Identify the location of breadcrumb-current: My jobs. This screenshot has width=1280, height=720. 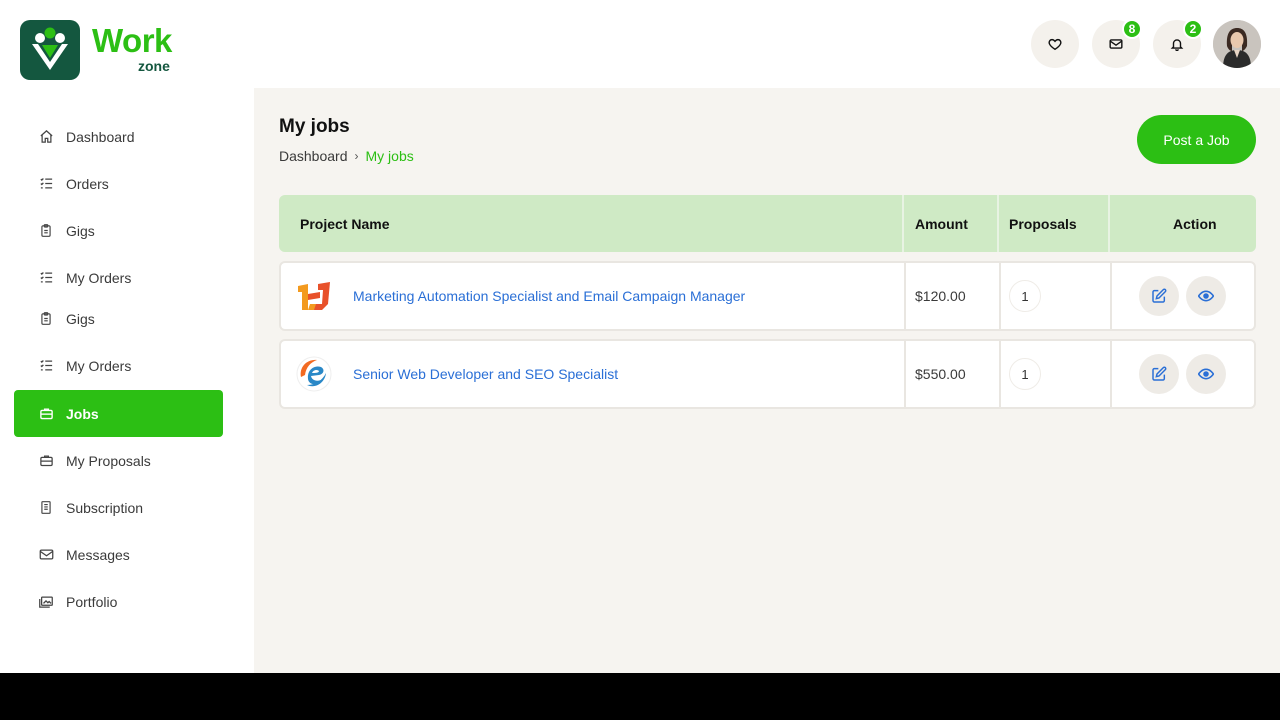
(389, 156).